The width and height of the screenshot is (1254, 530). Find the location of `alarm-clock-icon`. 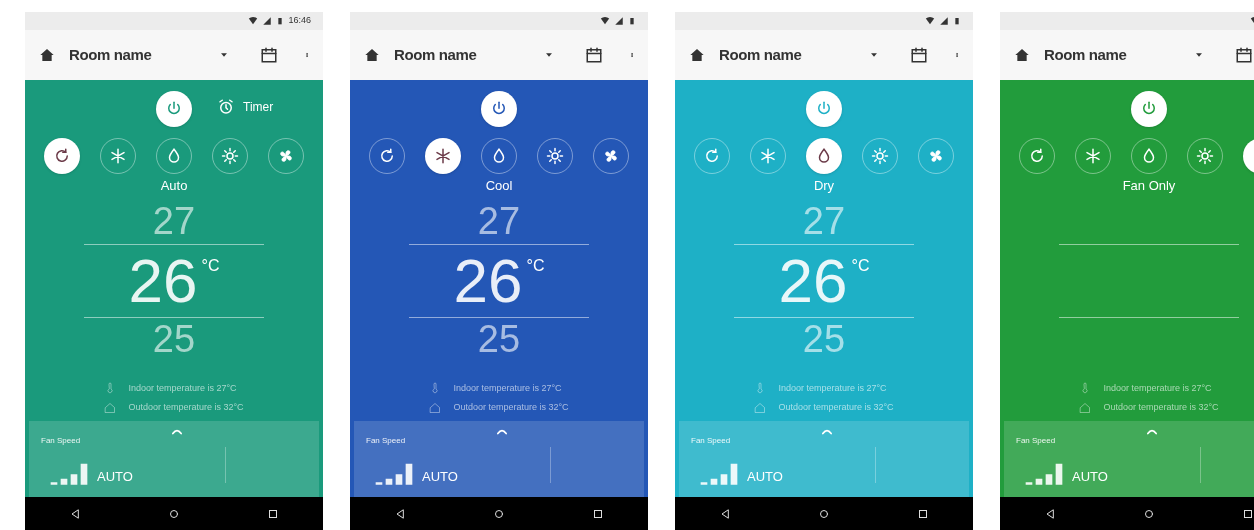

alarm-clock-icon is located at coordinates (226, 107).